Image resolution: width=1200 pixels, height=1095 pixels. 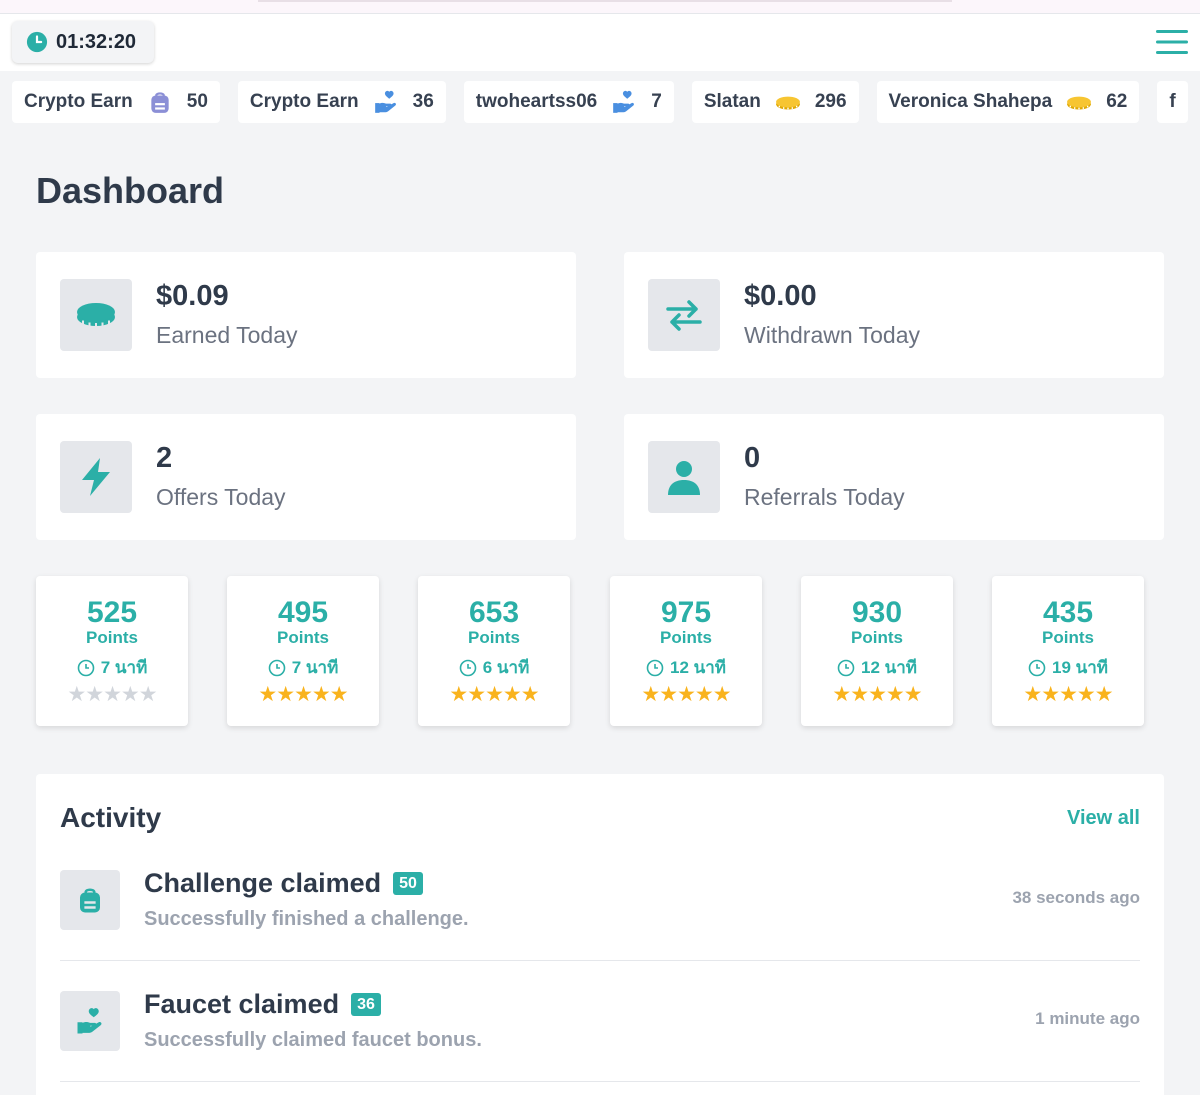 What do you see at coordinates (605, 1) in the screenshot?
I see `top-strip-pill` at bounding box center [605, 1].